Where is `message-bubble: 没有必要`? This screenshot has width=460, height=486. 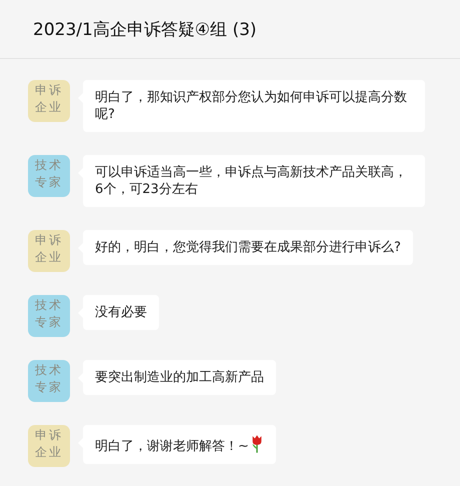
message-bubble: 没有必要 is located at coordinates (121, 312).